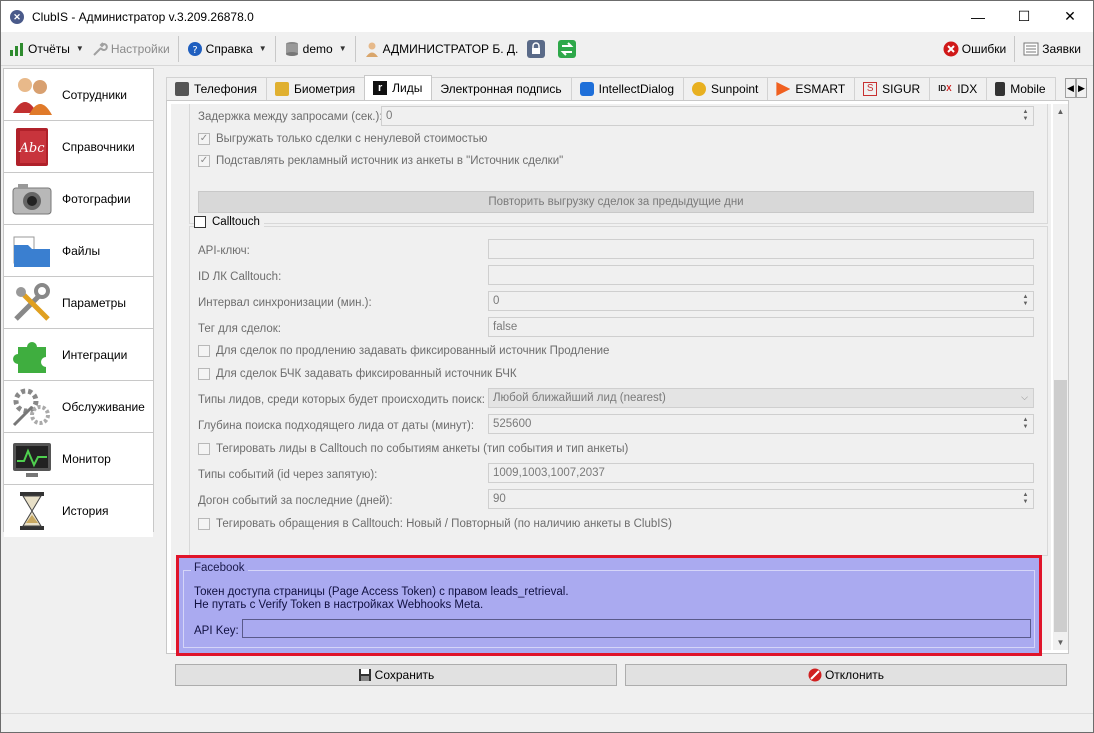 The width and height of the screenshot is (1094, 733). Describe the element at coordinates (78, 511) in the screenshot. I see `sidebar-item-history: История` at that location.